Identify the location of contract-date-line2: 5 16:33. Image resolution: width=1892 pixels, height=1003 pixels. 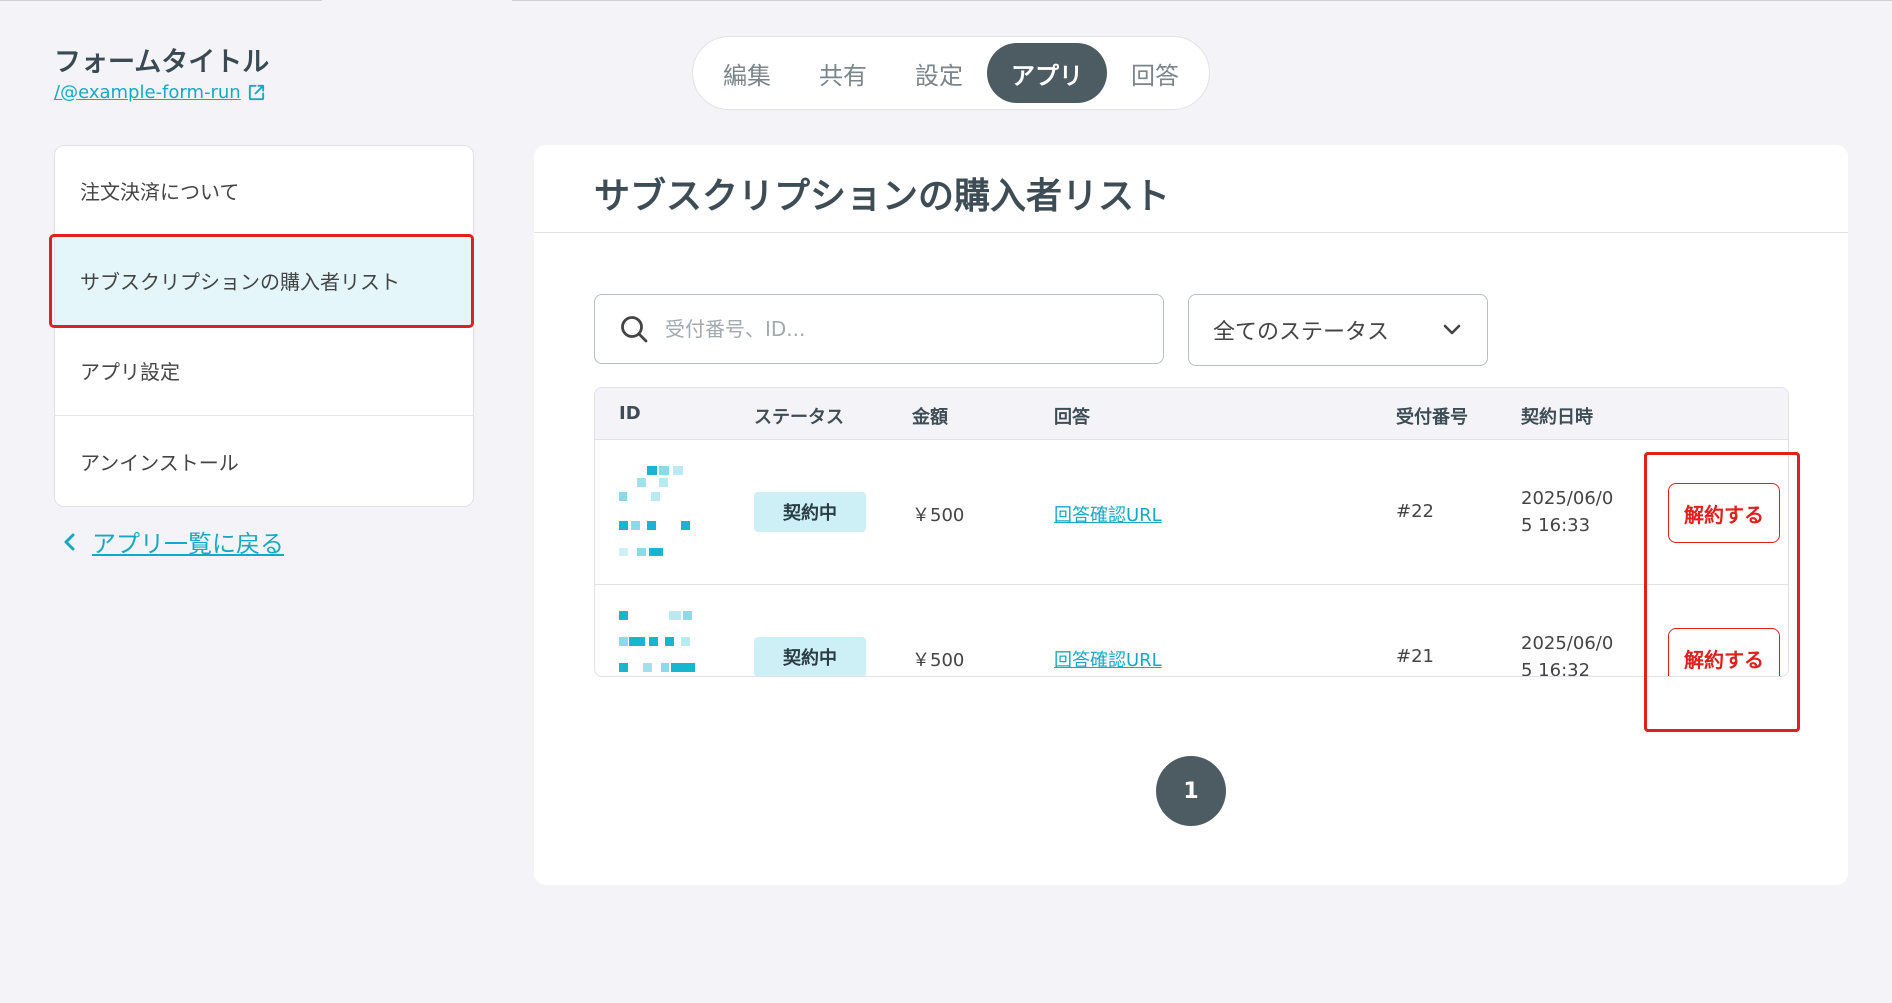
(1556, 525).